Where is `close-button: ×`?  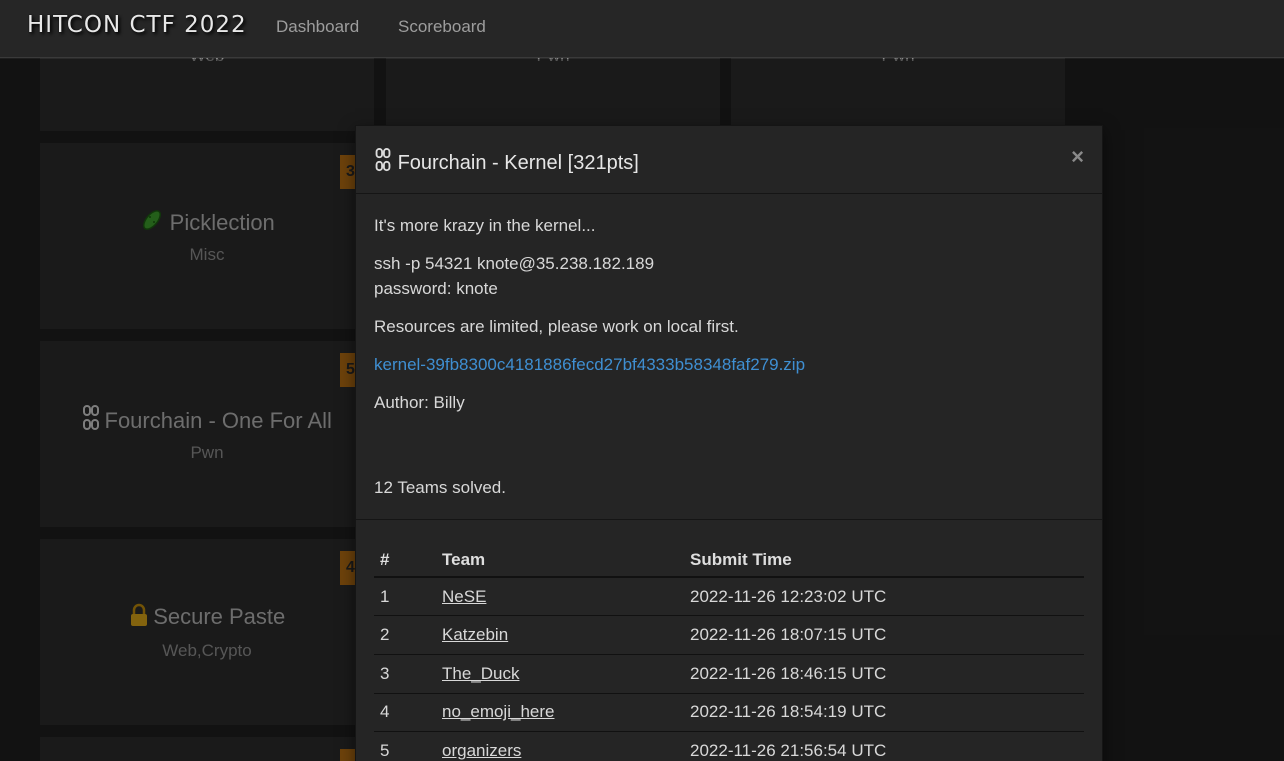 close-button: × is located at coordinates (1077, 157).